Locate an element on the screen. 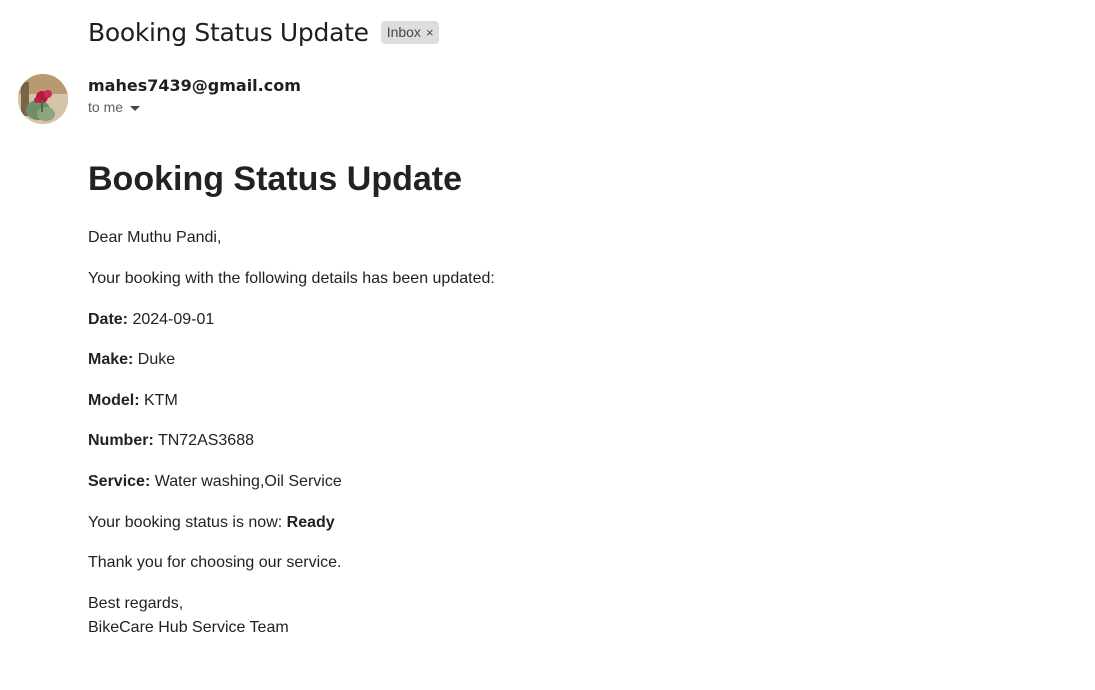 The image size is (1095, 690). status-line: Your booking status is now: Ready is located at coordinates (211, 523).